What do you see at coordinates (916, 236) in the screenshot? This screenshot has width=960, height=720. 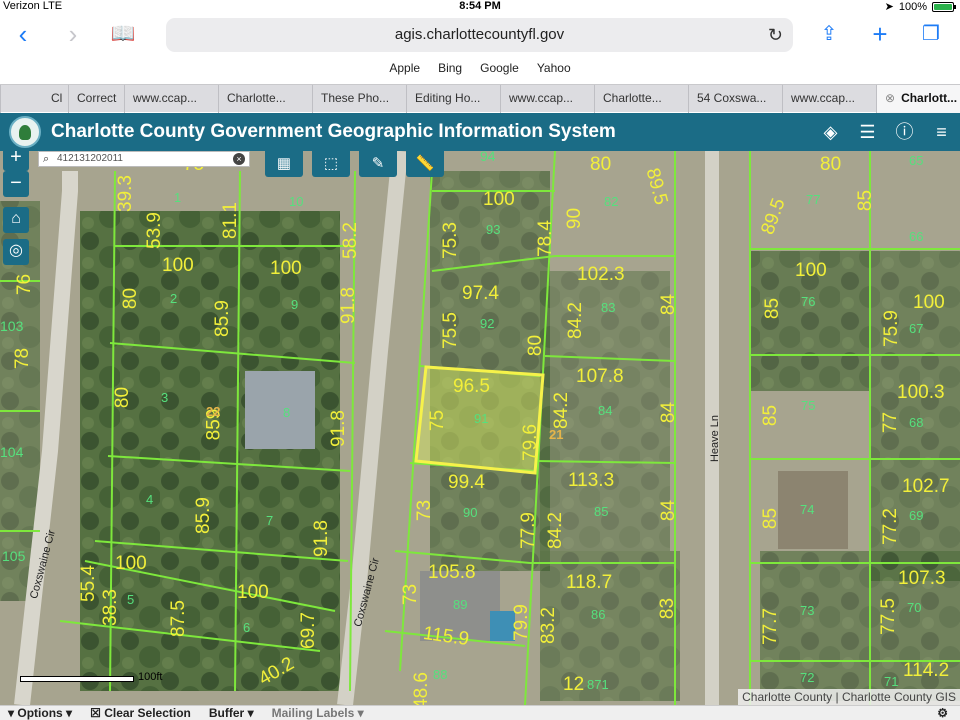 I see `parcel-id: 66` at bounding box center [916, 236].